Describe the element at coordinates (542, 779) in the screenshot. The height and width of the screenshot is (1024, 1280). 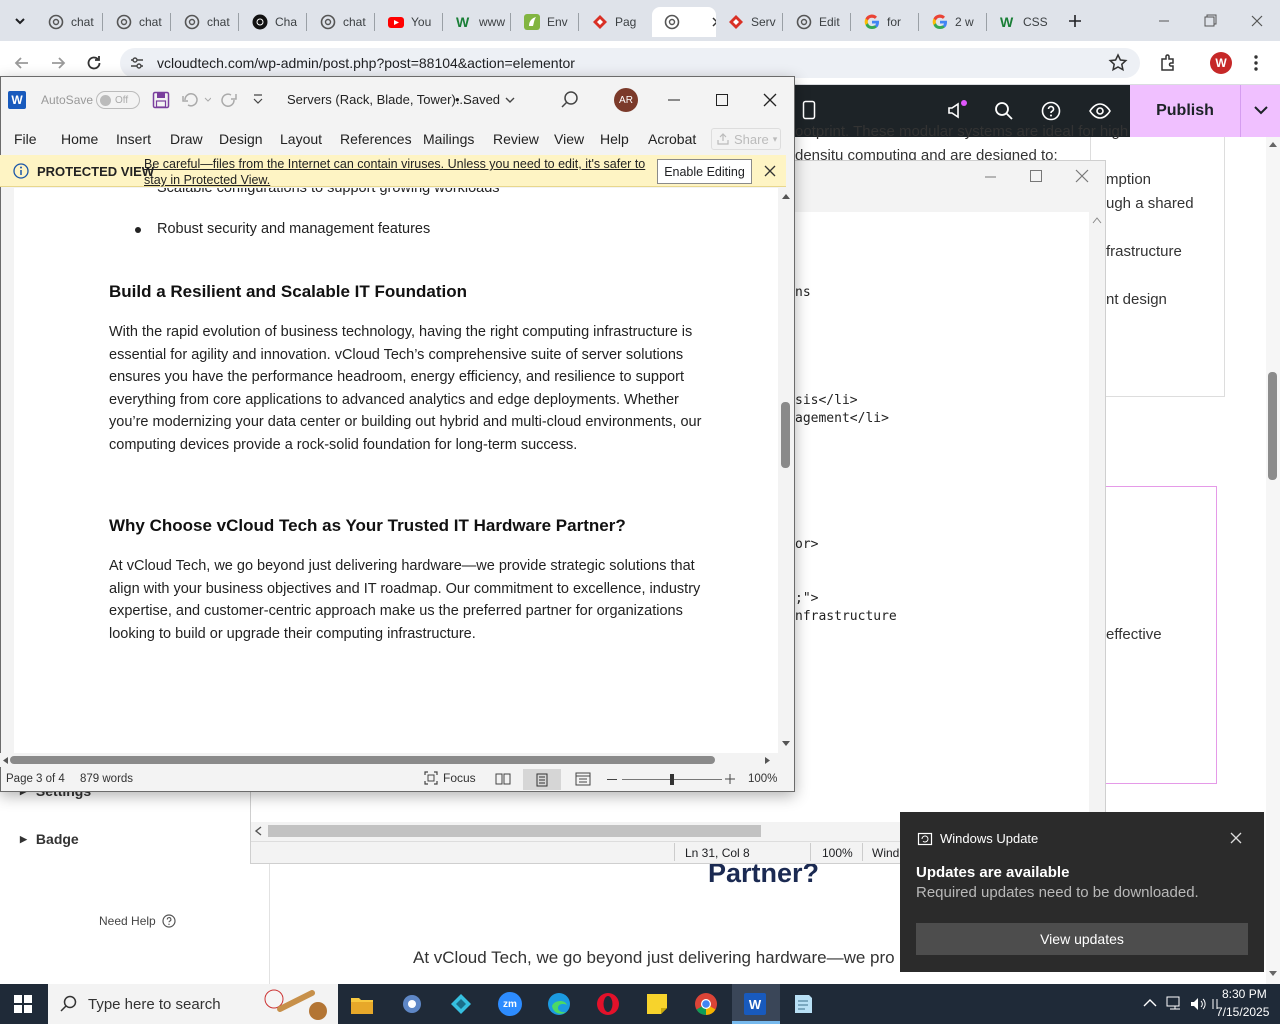
I see `print-layout-button` at that location.